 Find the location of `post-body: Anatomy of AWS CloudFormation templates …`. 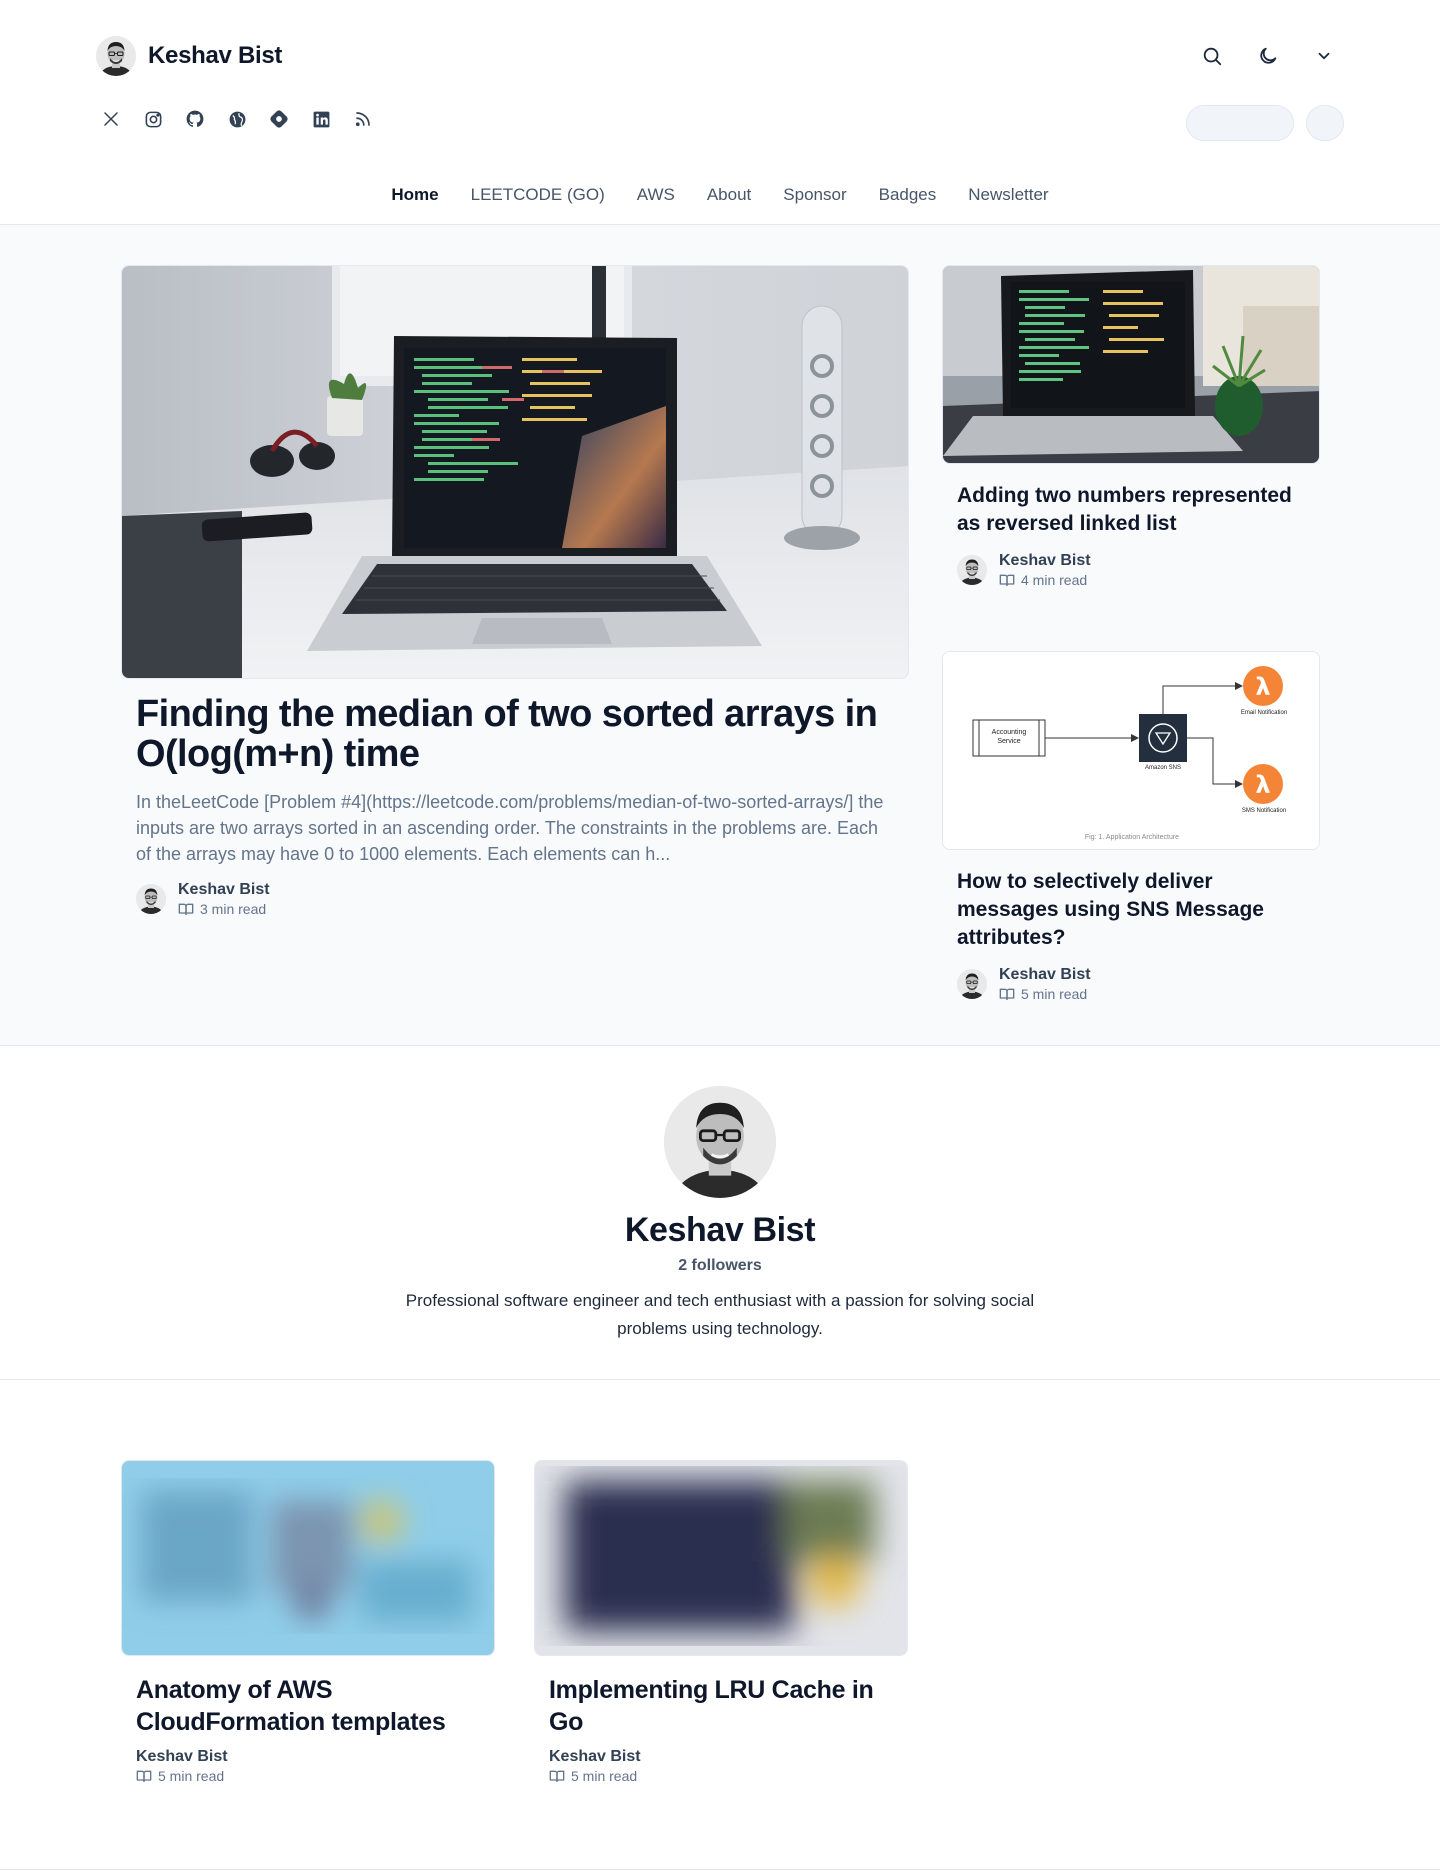

post-body: Anatomy of AWS CloudFormation templates … is located at coordinates (308, 1729).